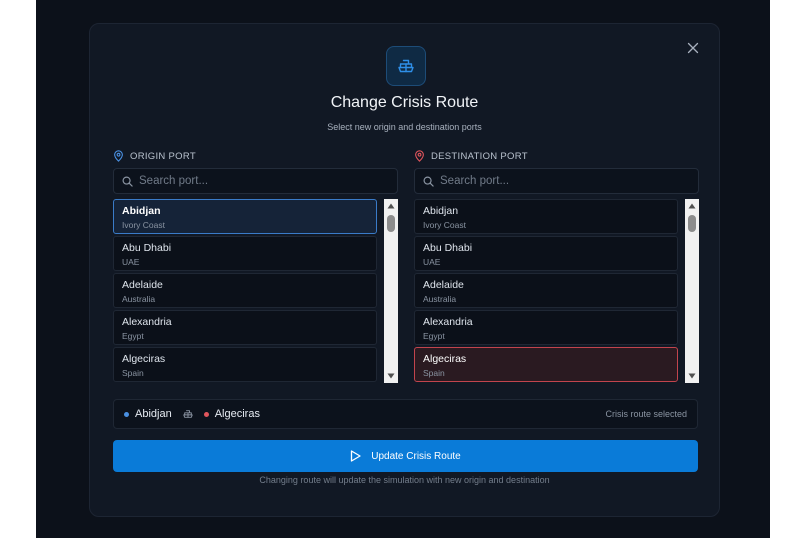 This screenshot has width=806, height=538. Describe the element at coordinates (245, 364) in the screenshot. I see `origin-port-item: Algeciras Spain` at that location.